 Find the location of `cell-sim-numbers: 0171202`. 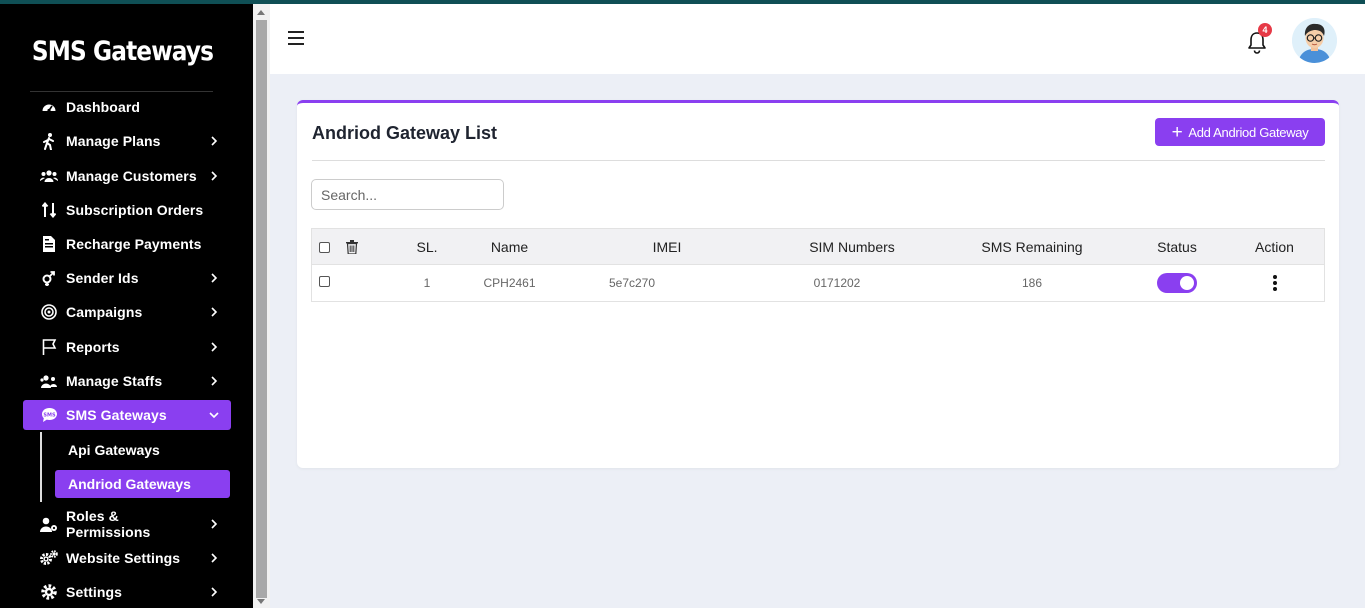

cell-sim-numbers: 0171202 is located at coordinates (837, 283).